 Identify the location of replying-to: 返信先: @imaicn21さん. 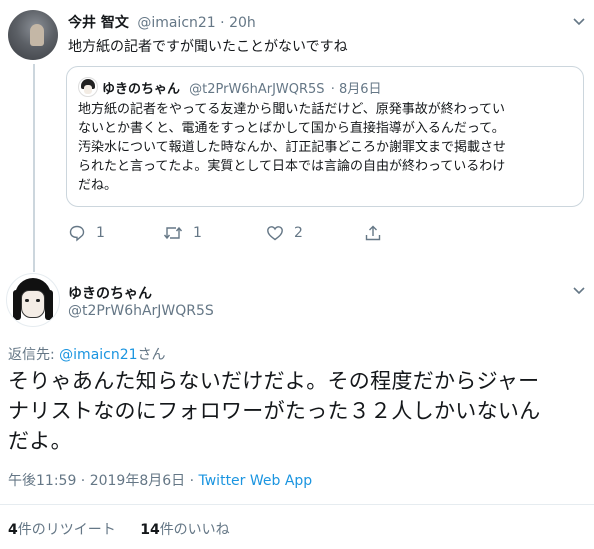
(87, 354).